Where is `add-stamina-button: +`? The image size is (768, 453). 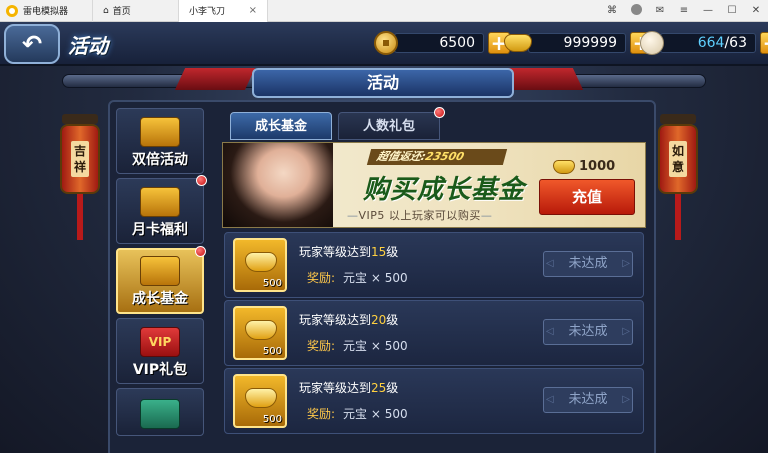 add-stamina-button: + is located at coordinates (764, 43).